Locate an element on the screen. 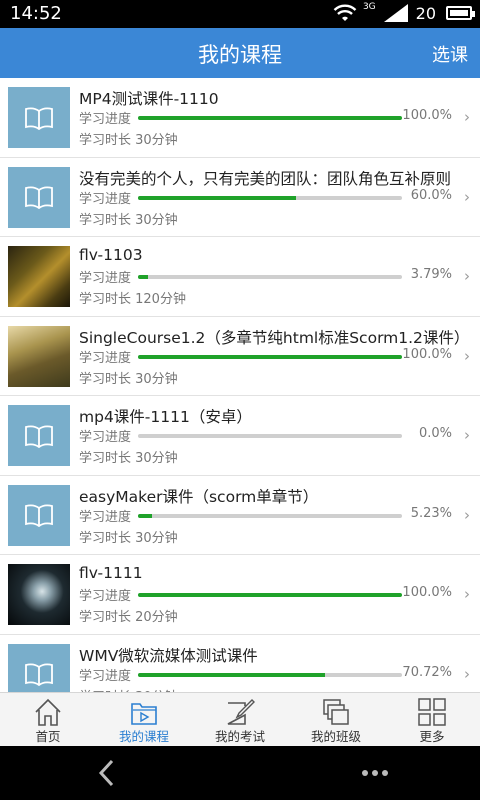 Image resolution: width=480 pixels, height=800 pixels. status-time: 14:52 is located at coordinates (36, 13).